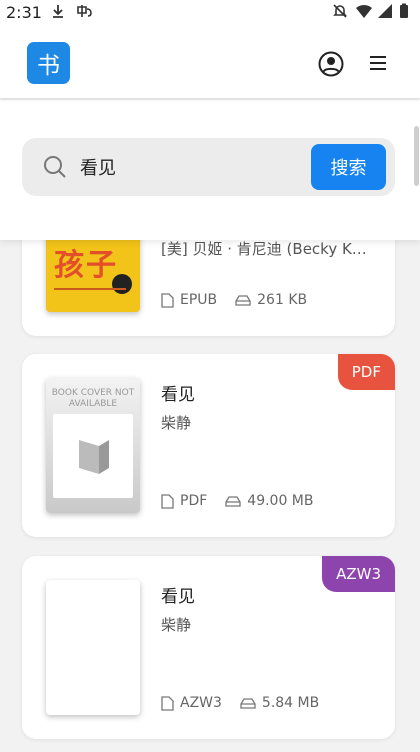  Describe the element at coordinates (24, 12) in the screenshot. I see `status-time: 2:31` at that location.